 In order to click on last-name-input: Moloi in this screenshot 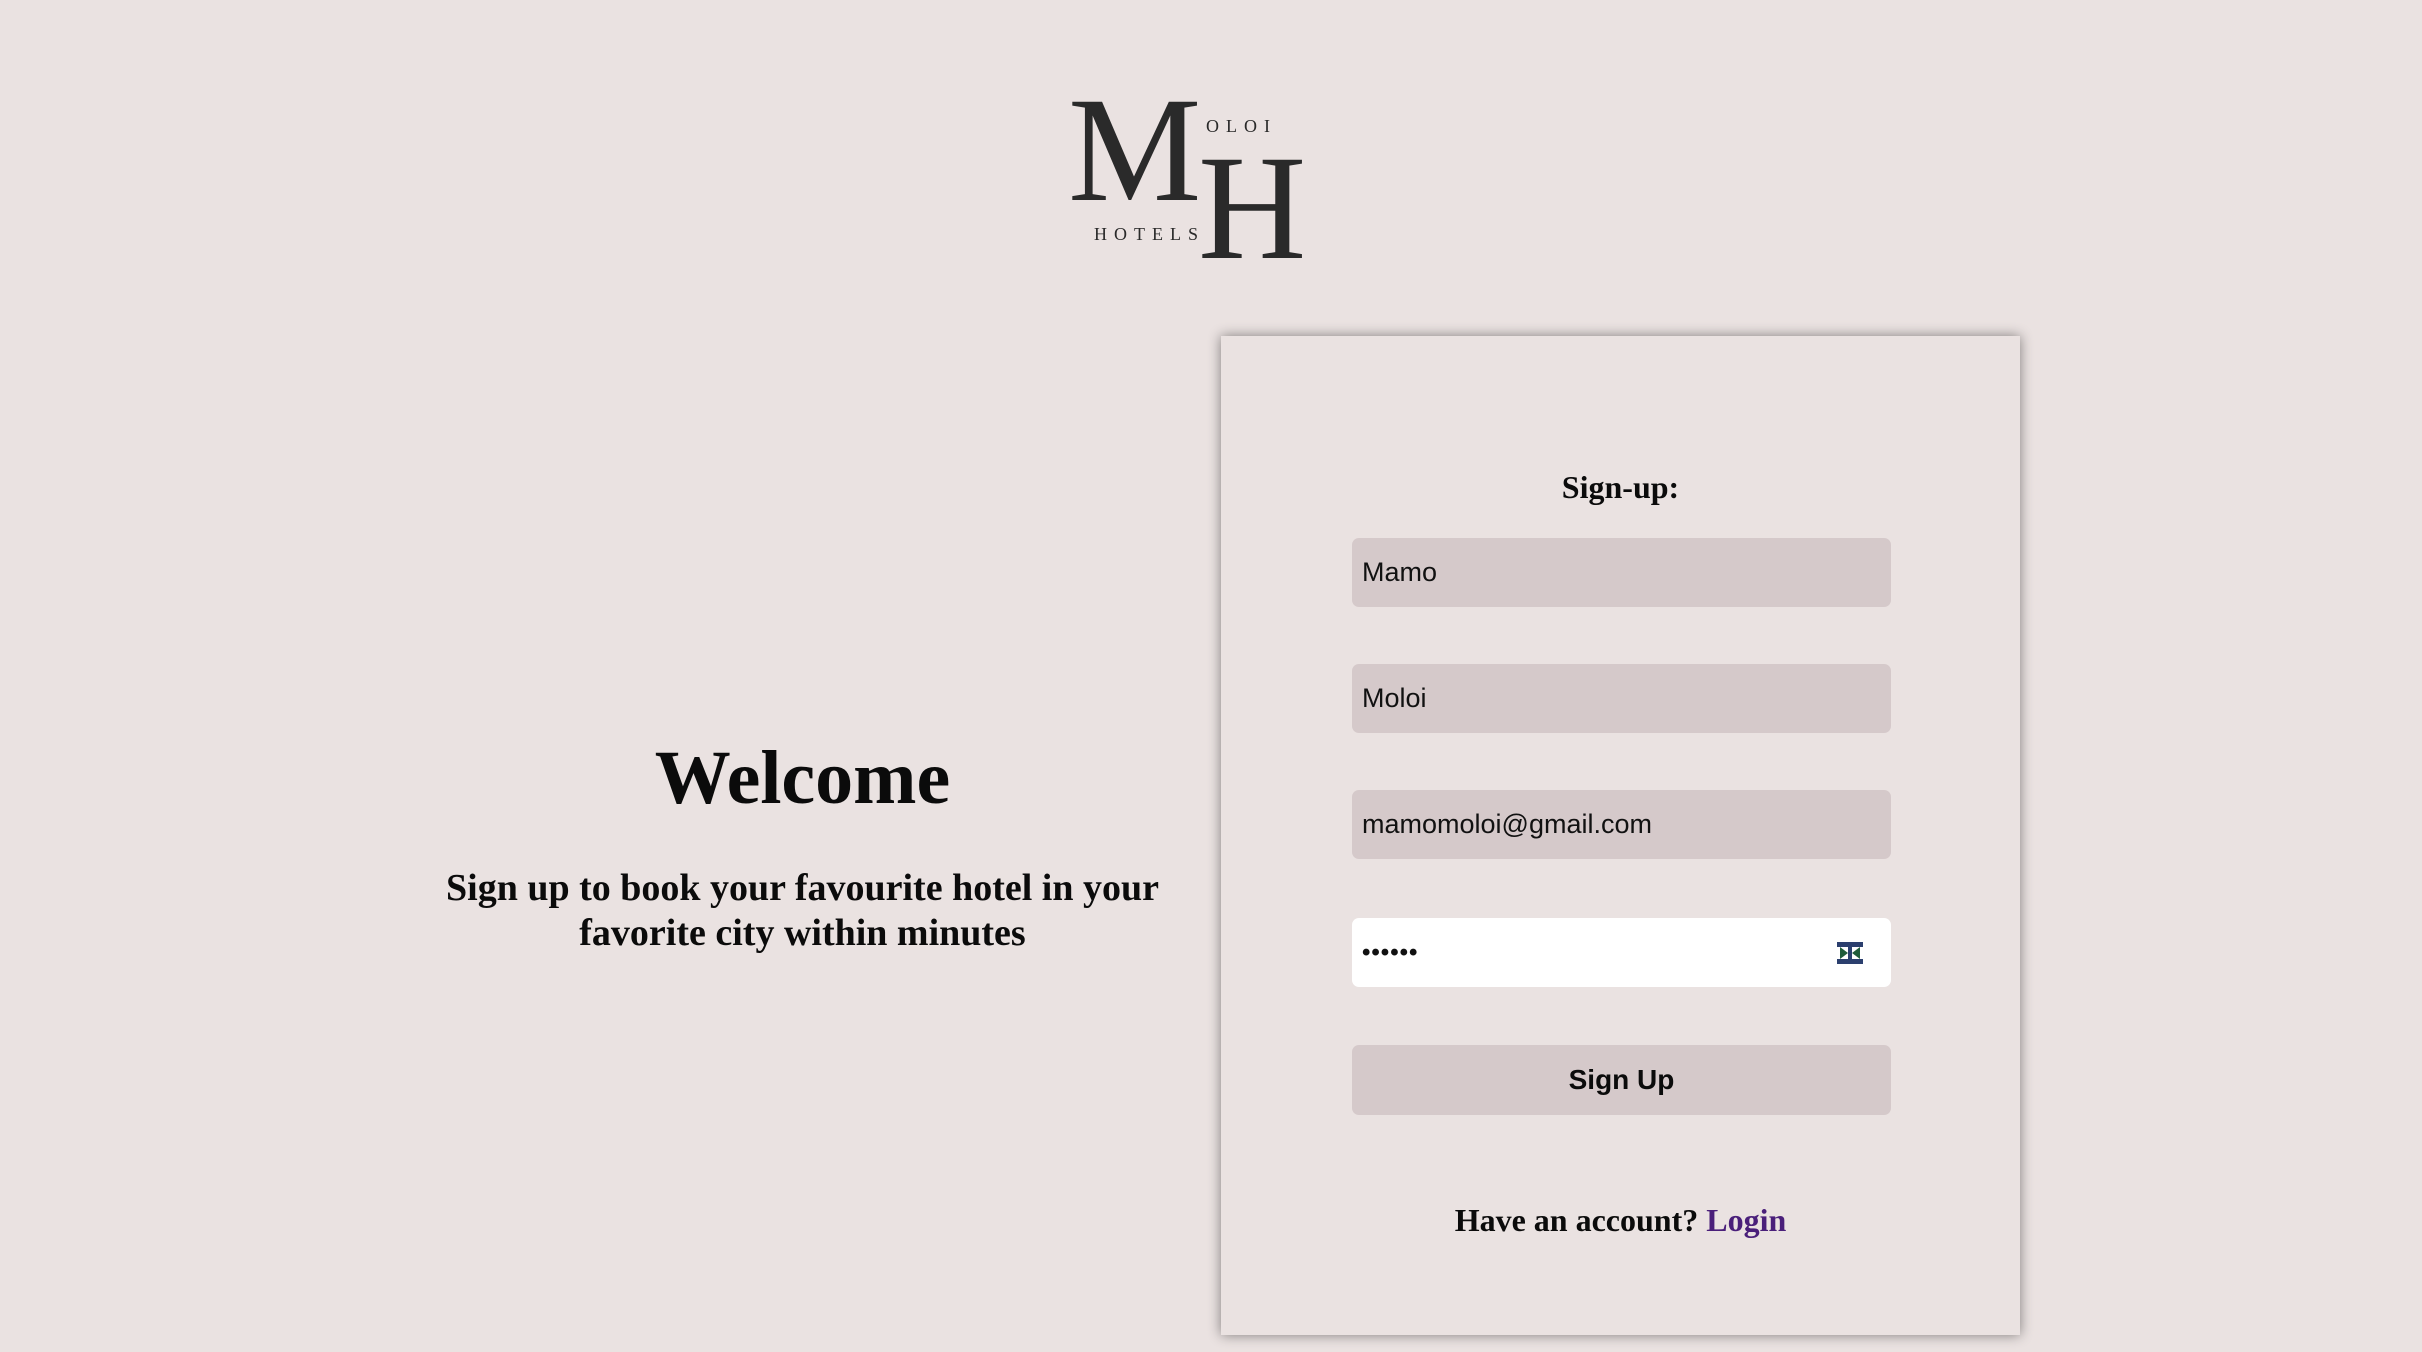, I will do `click(1621, 698)`.